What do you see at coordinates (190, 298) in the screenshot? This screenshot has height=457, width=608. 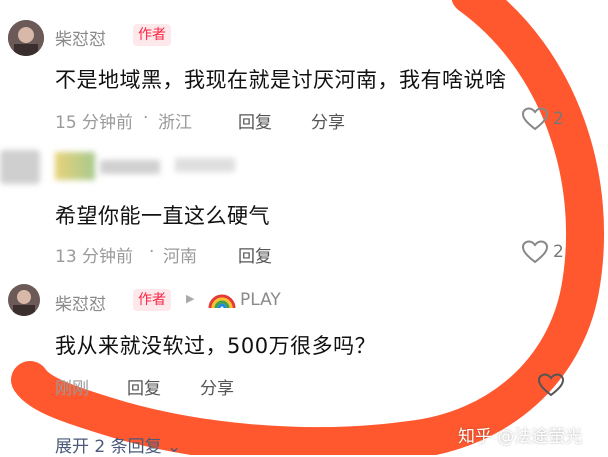 I see `reply-arrow-icon: ▶` at bounding box center [190, 298].